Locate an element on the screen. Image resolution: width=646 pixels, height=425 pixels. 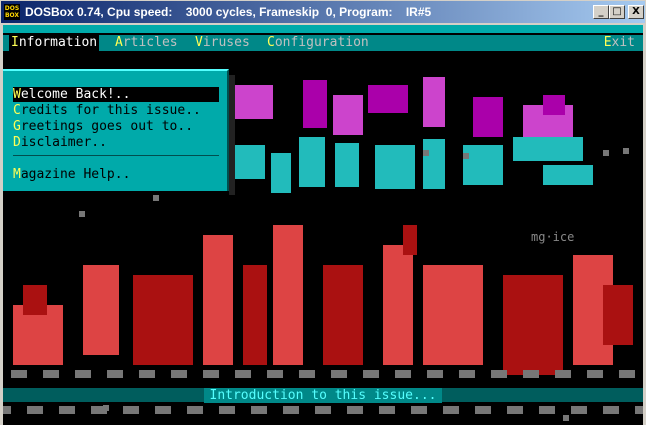
menu-information: Information is located at coordinates (54, 43).